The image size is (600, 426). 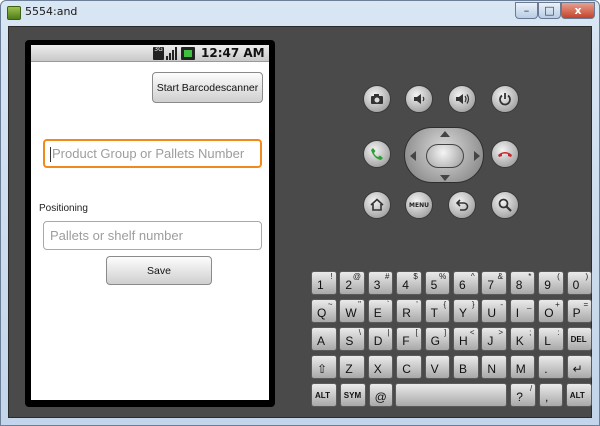 What do you see at coordinates (331, 276) in the screenshot?
I see `key-alt-label: !` at bounding box center [331, 276].